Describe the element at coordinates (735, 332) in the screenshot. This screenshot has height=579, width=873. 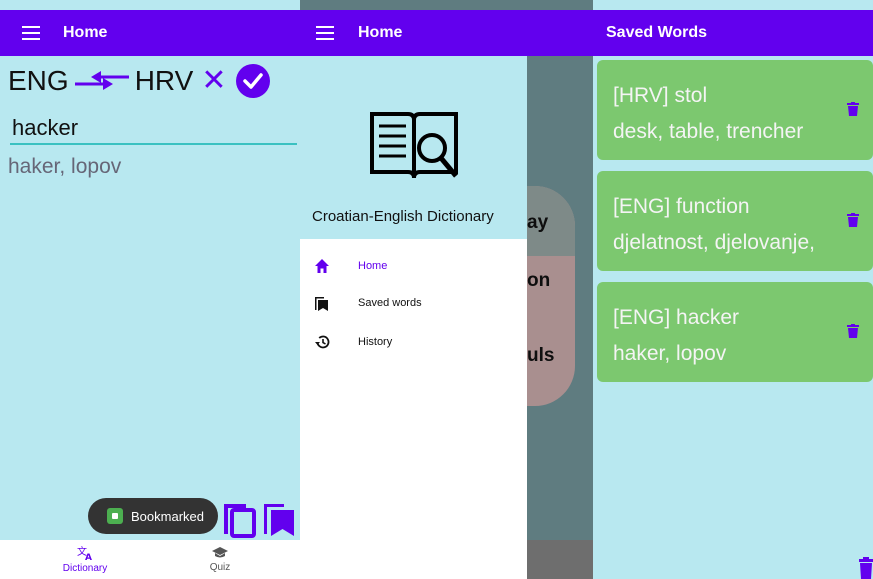
I see `saved-word-card: [ENG] hacker haker, lopov` at that location.